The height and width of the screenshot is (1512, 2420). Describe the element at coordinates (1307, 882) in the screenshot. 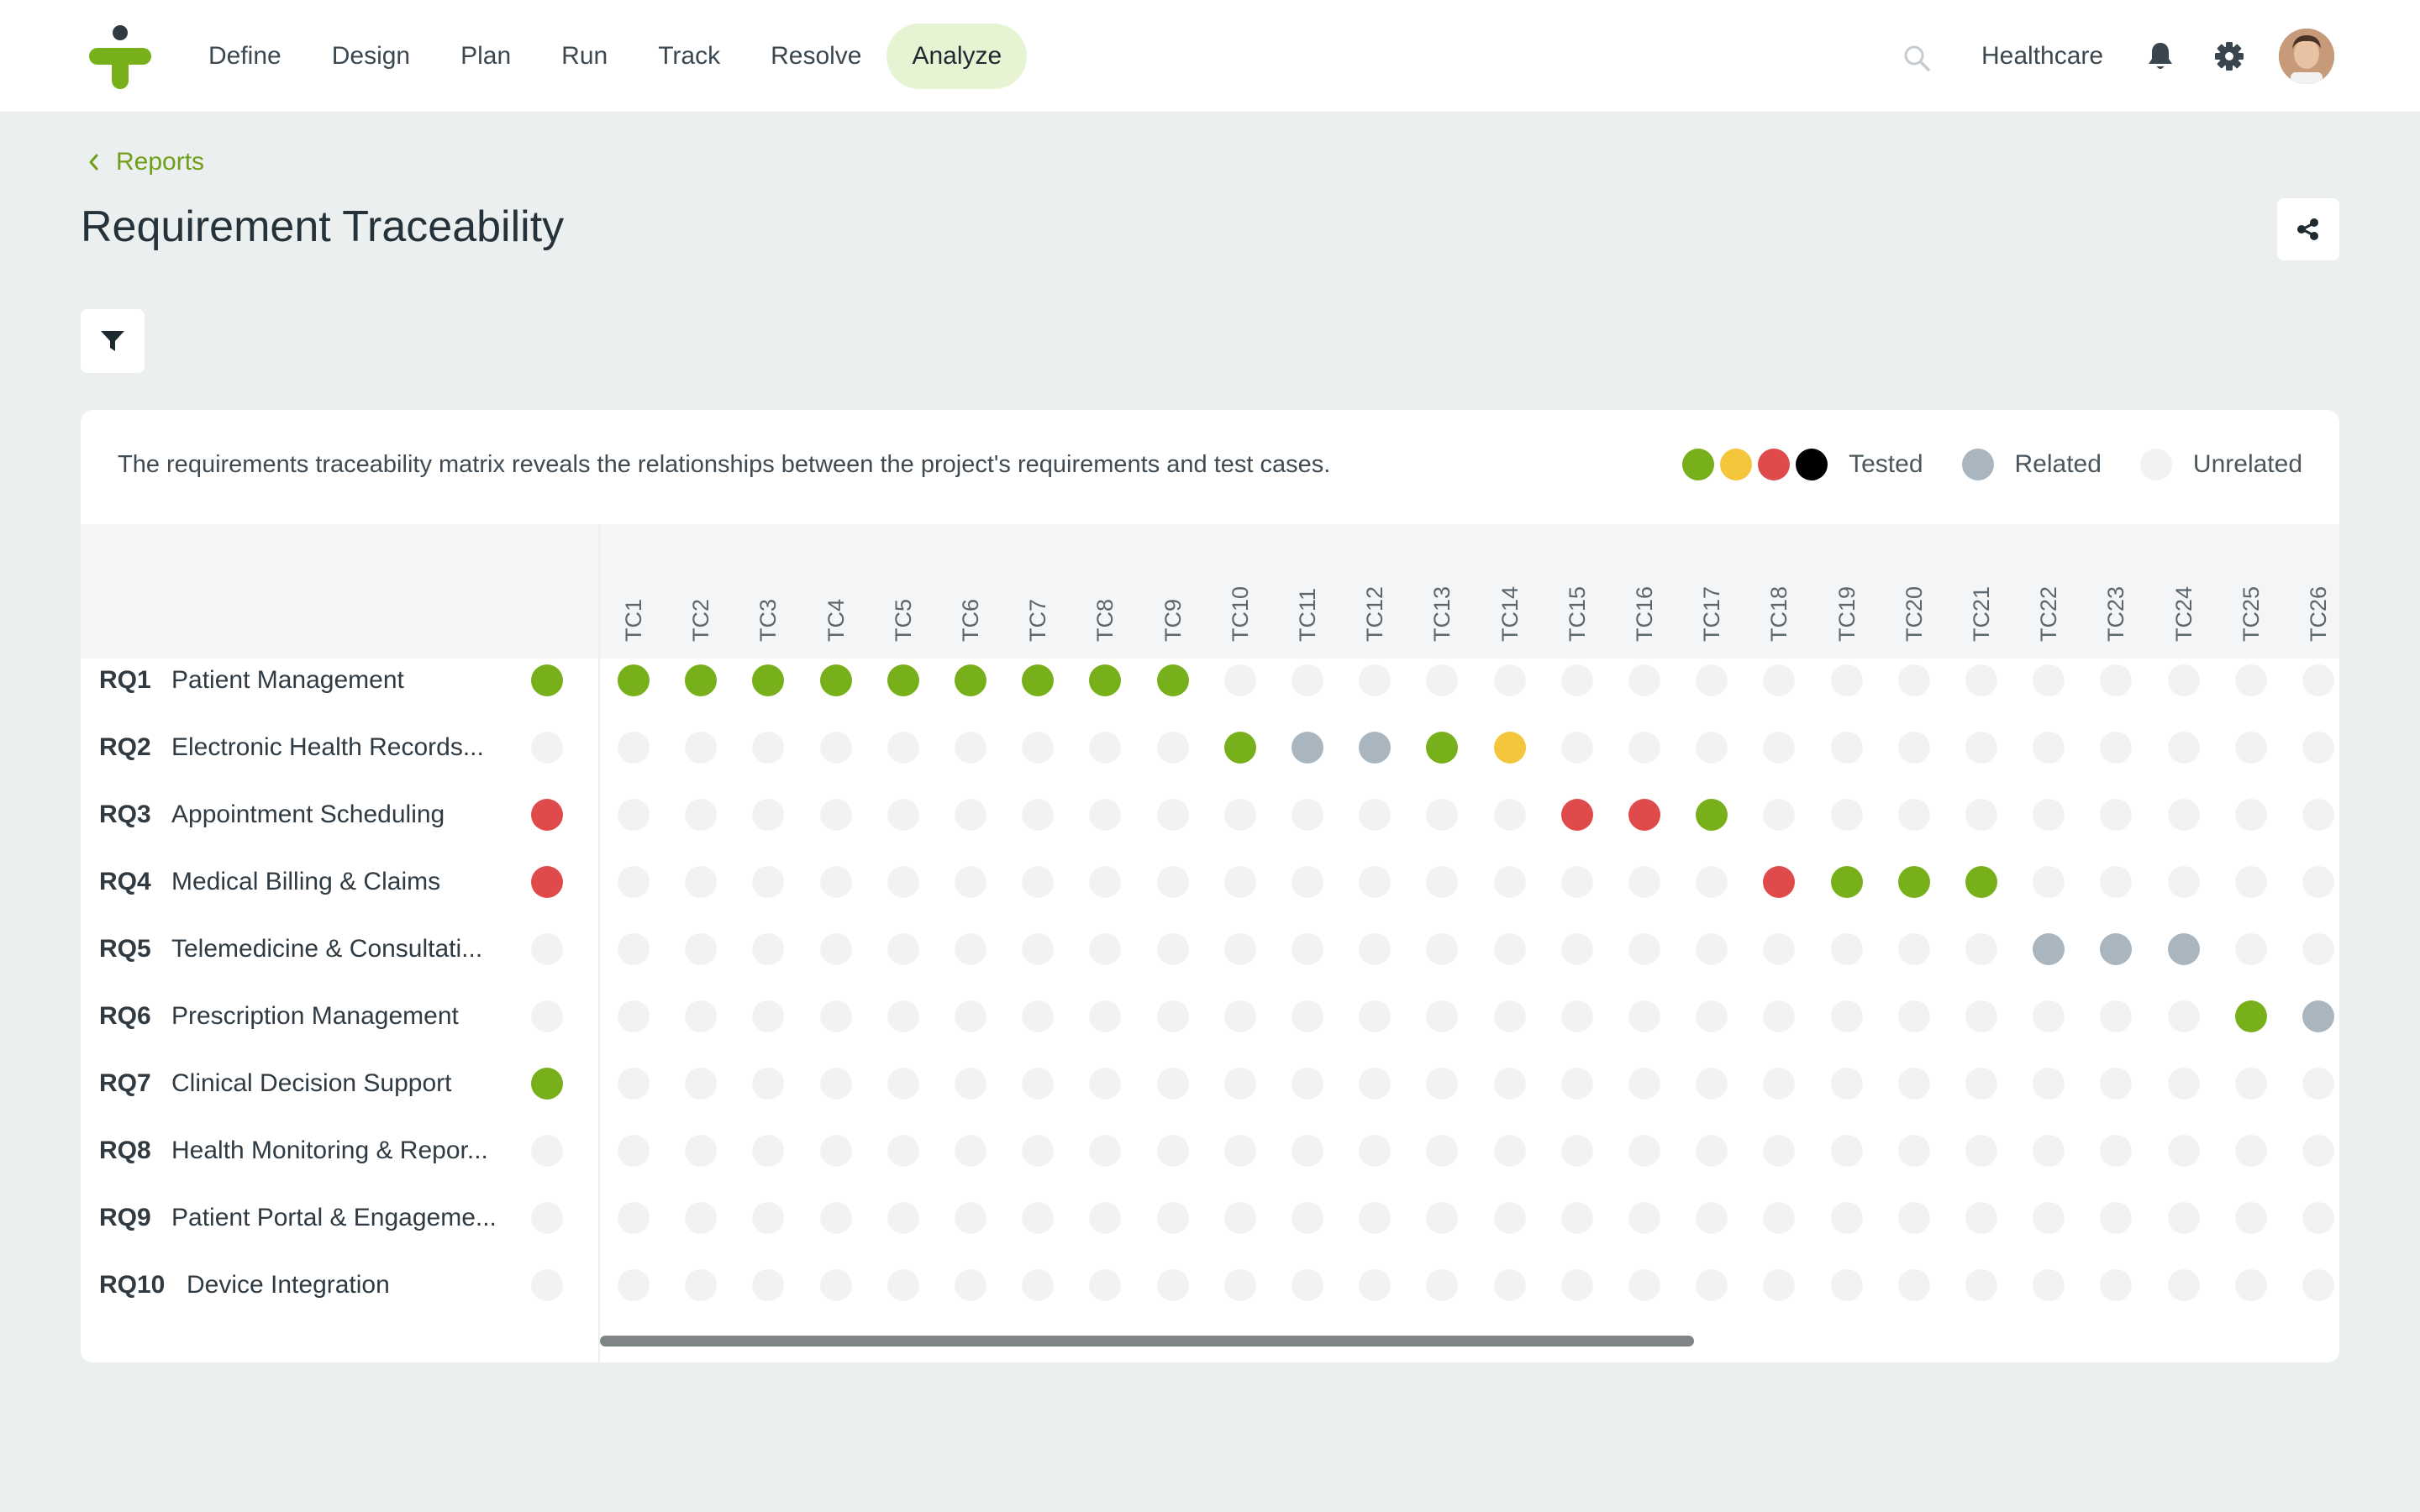

I see `matrix-cell-rq4-tc11` at that location.